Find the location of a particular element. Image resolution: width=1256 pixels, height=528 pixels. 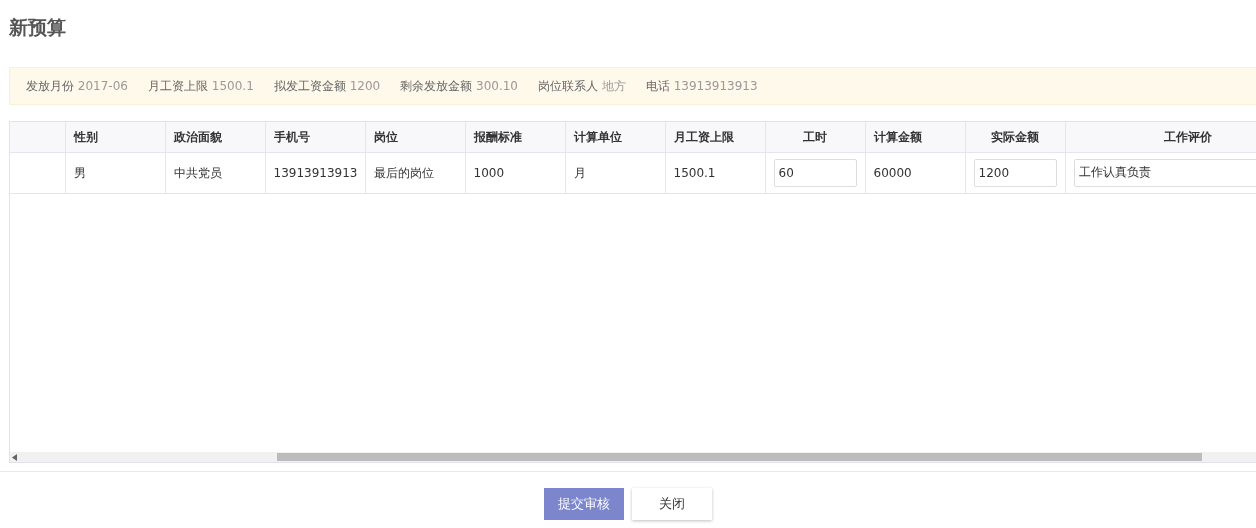

table-cell: 月 is located at coordinates (579, 172).